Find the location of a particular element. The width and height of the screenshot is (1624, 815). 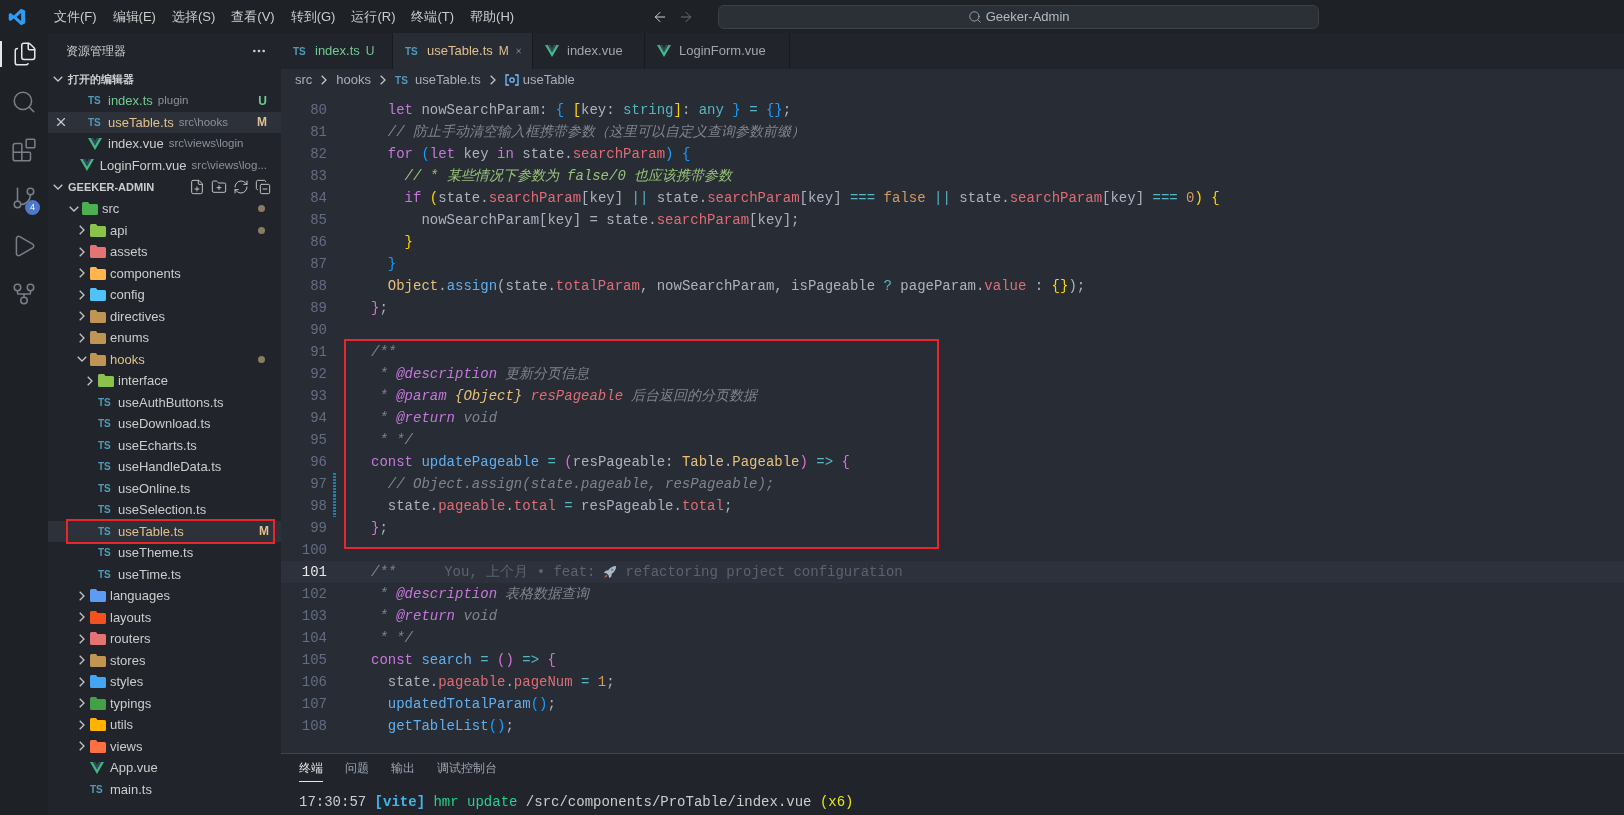

tree-item: hooks is located at coordinates (164, 359).